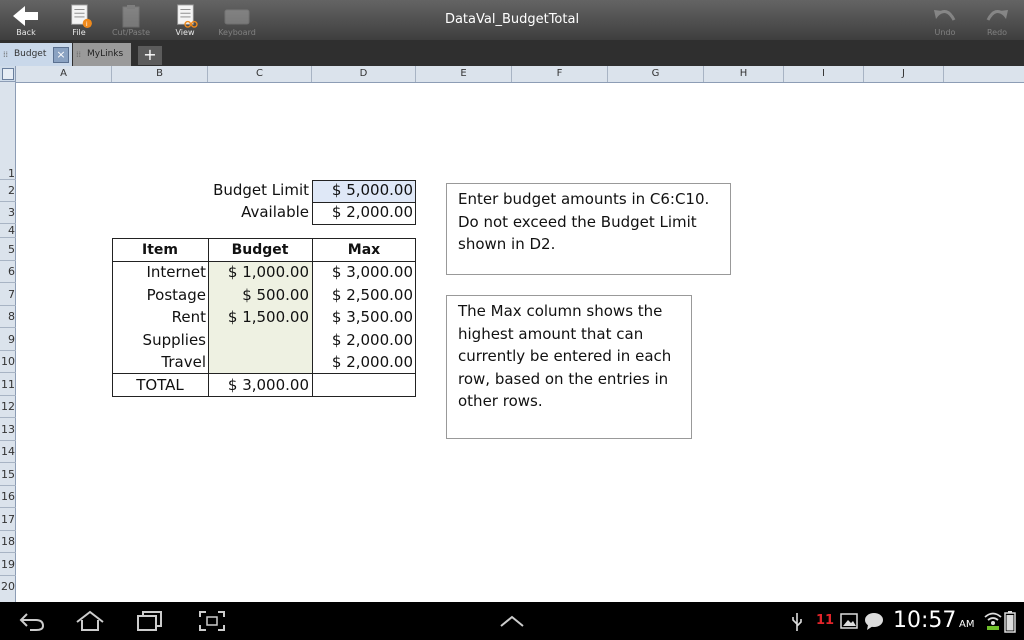  I want to click on undo-icon, so click(945, 15).